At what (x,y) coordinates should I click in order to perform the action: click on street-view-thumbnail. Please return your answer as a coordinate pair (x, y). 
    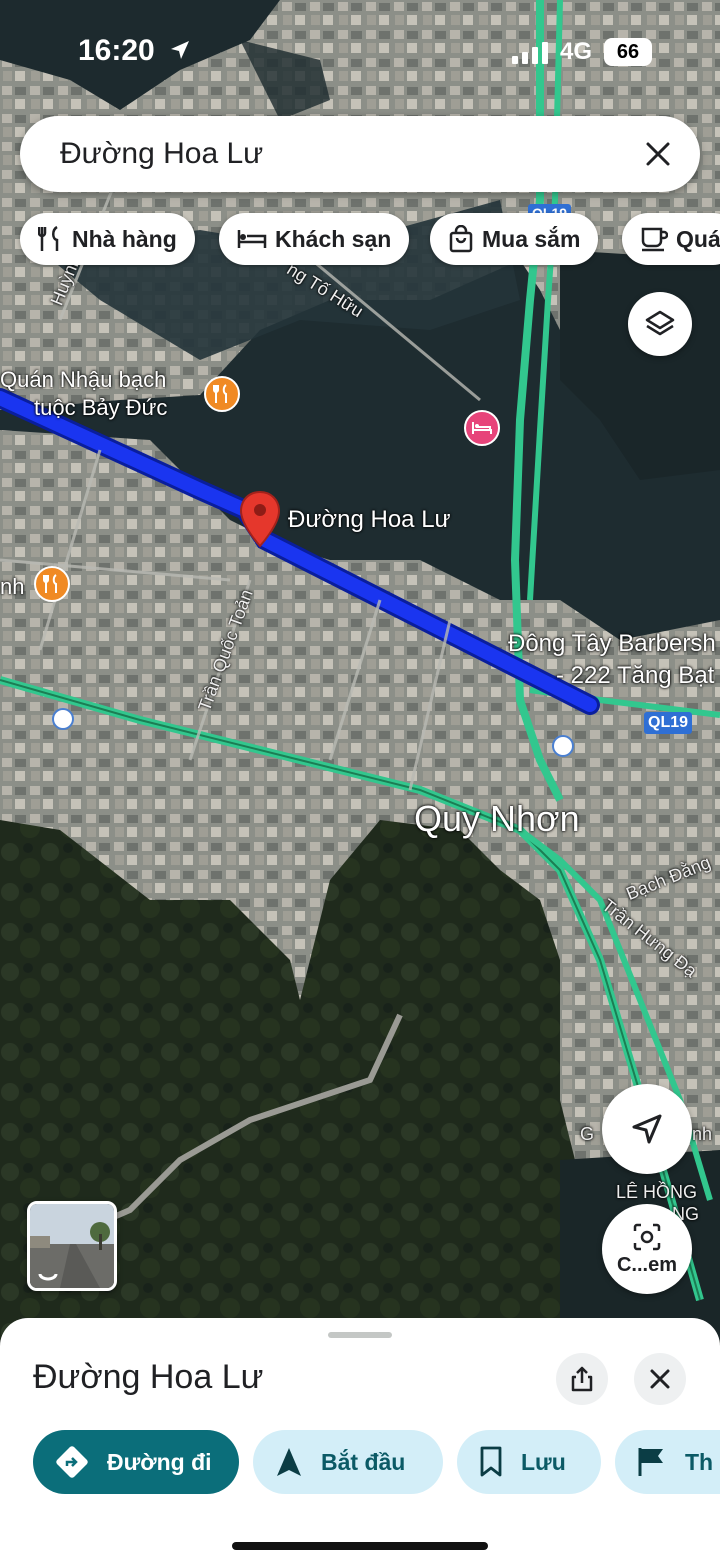
    Looking at the image, I should click on (72, 1246).